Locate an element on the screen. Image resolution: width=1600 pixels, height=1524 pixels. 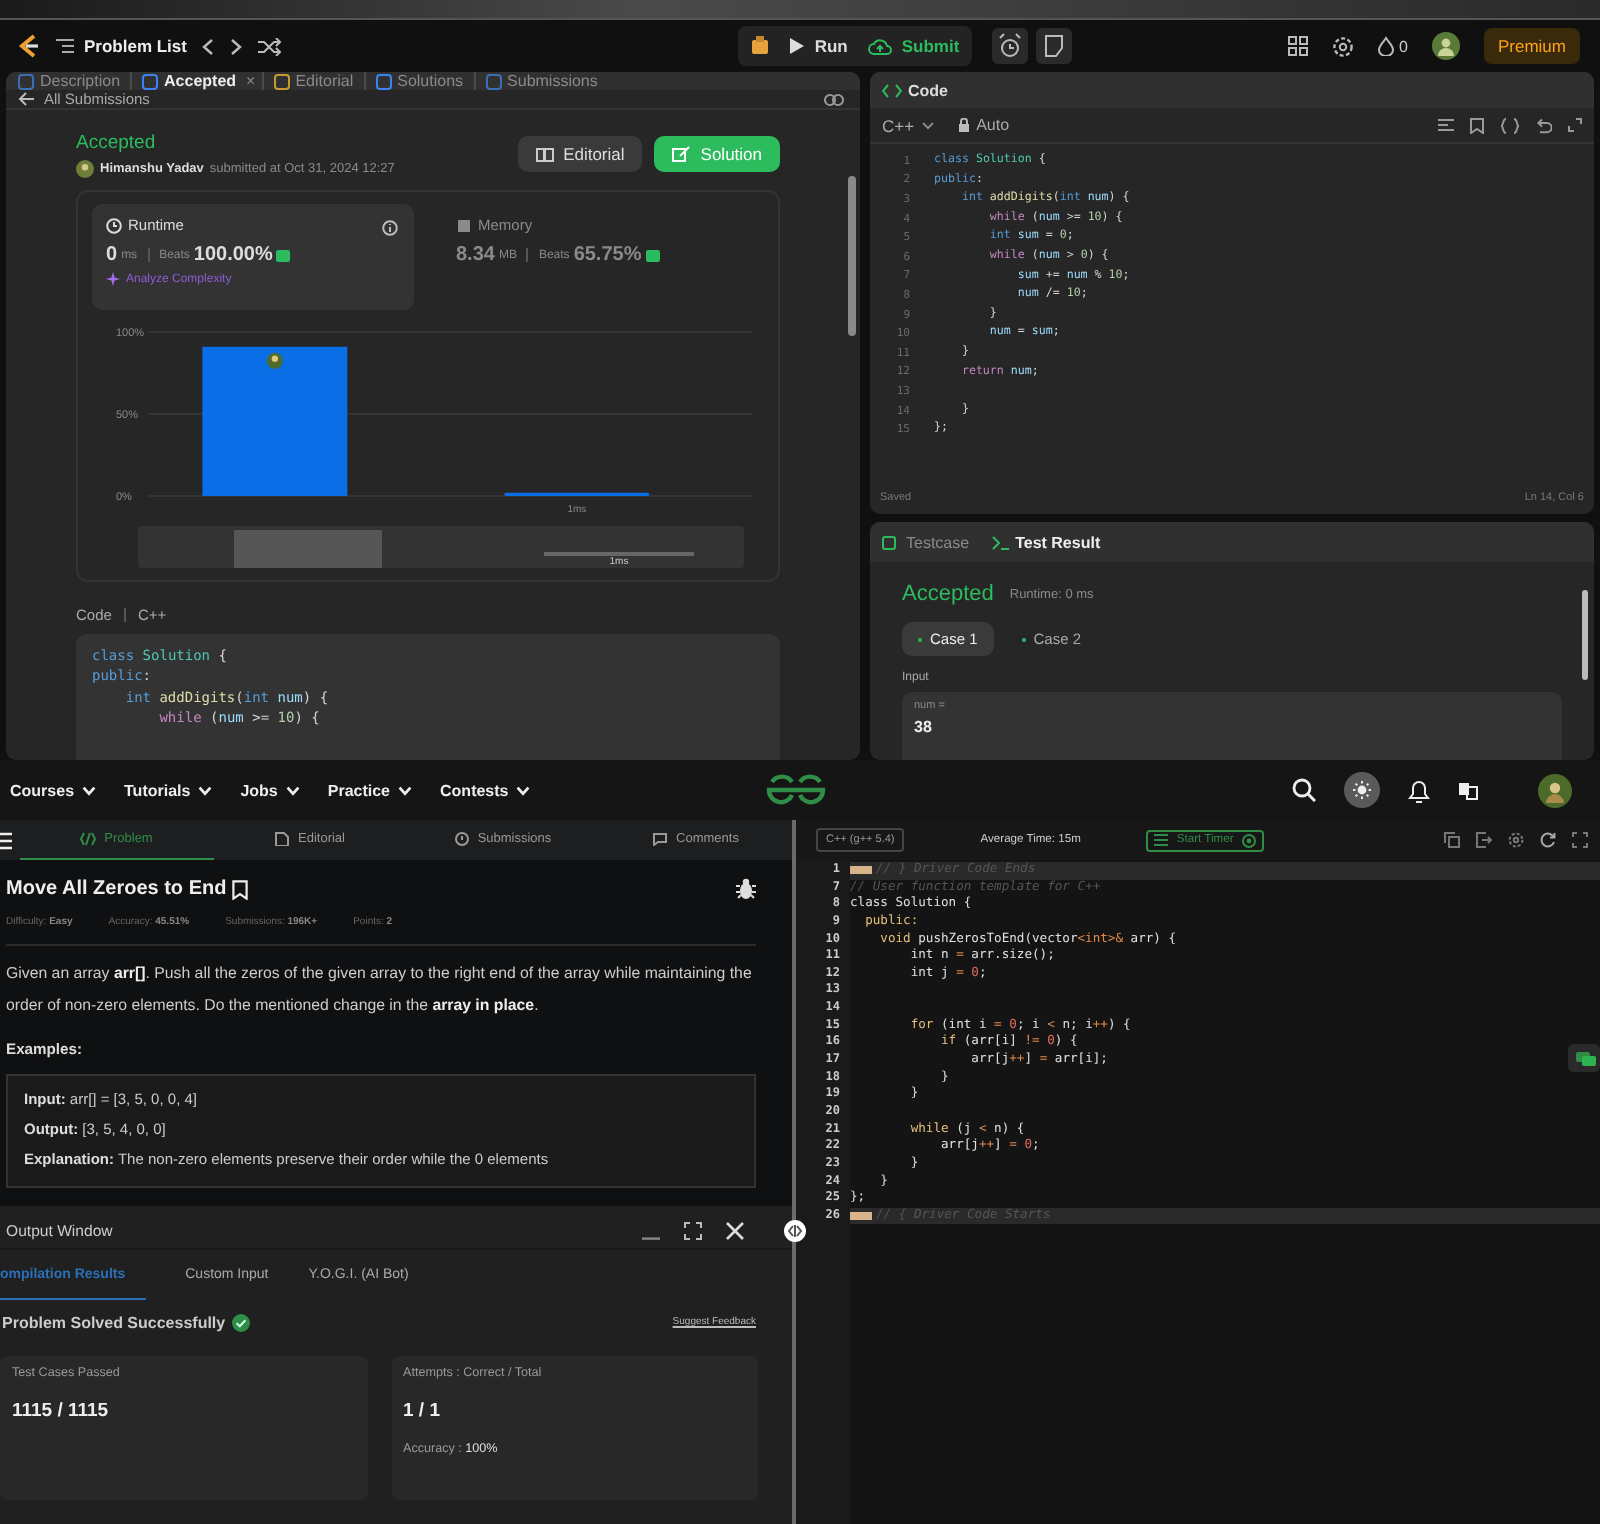
card-value: 1 / 1 is located at coordinates (422, 1411).